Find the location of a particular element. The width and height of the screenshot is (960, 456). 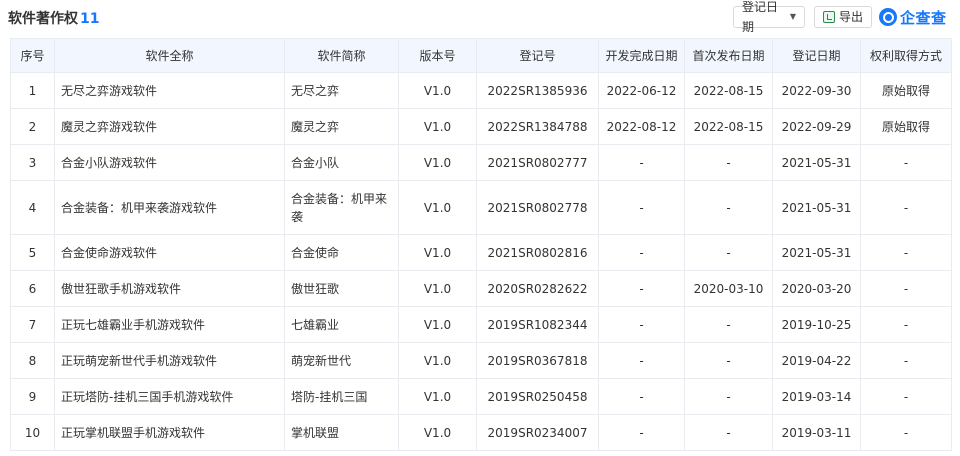

brand-name: 企查查 is located at coordinates (923, 17).